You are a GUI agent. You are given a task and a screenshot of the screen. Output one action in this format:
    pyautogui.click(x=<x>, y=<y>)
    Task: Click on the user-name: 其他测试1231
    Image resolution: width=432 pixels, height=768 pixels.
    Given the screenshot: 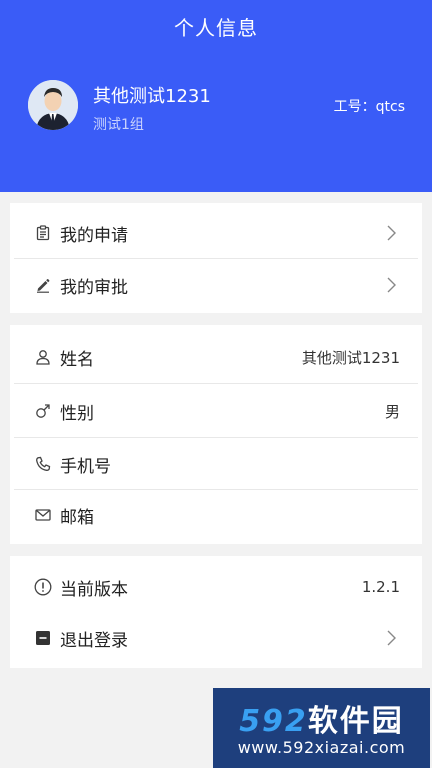 What is the action you would take?
    pyautogui.click(x=152, y=96)
    